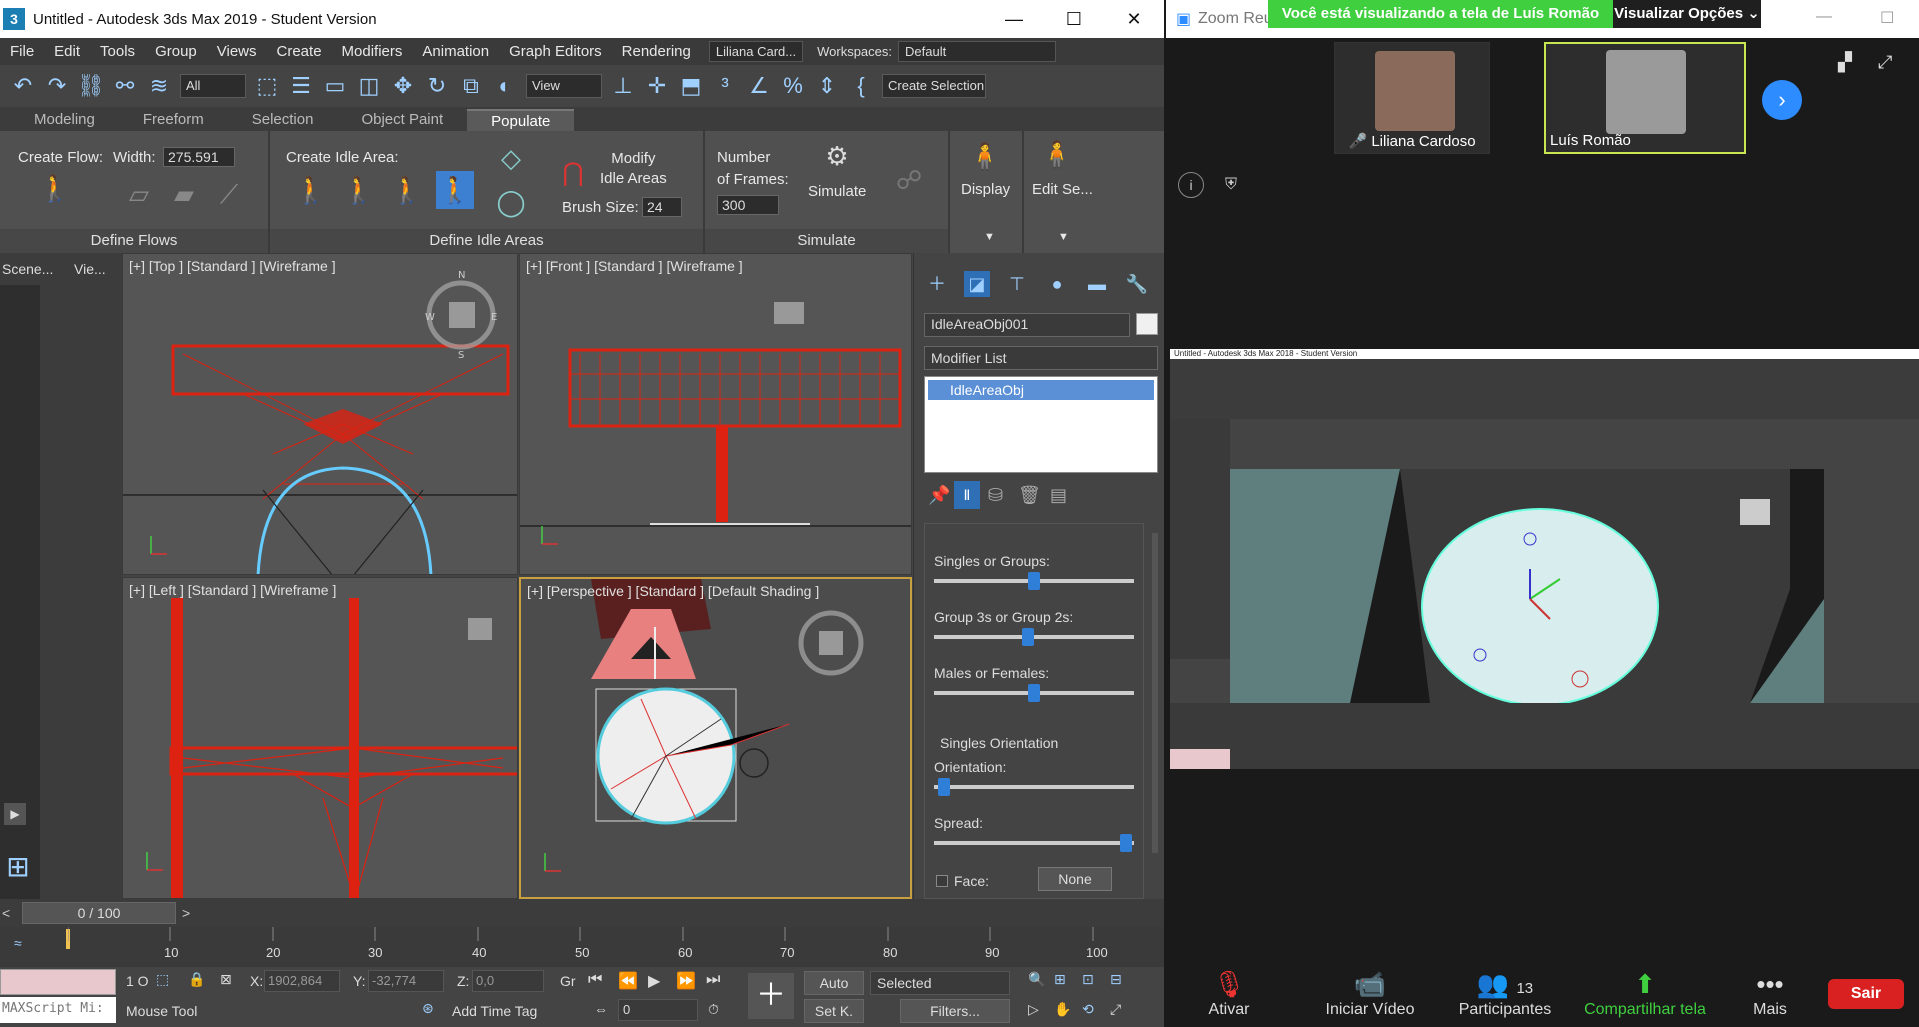 The image size is (1919, 1027). Describe the element at coordinates (213, 86) in the screenshot. I see `selection-filter-select: All` at that location.